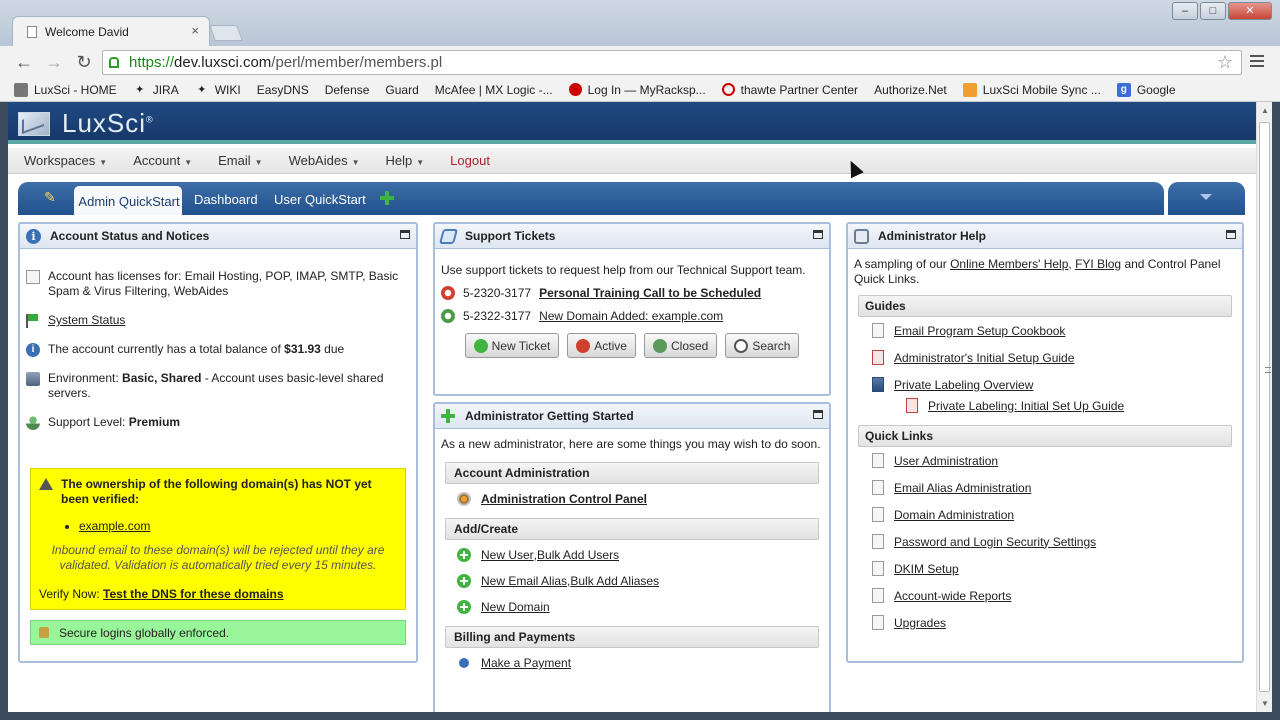  What do you see at coordinates (86, 320) in the screenshot?
I see `system-status-link: System Status` at bounding box center [86, 320].